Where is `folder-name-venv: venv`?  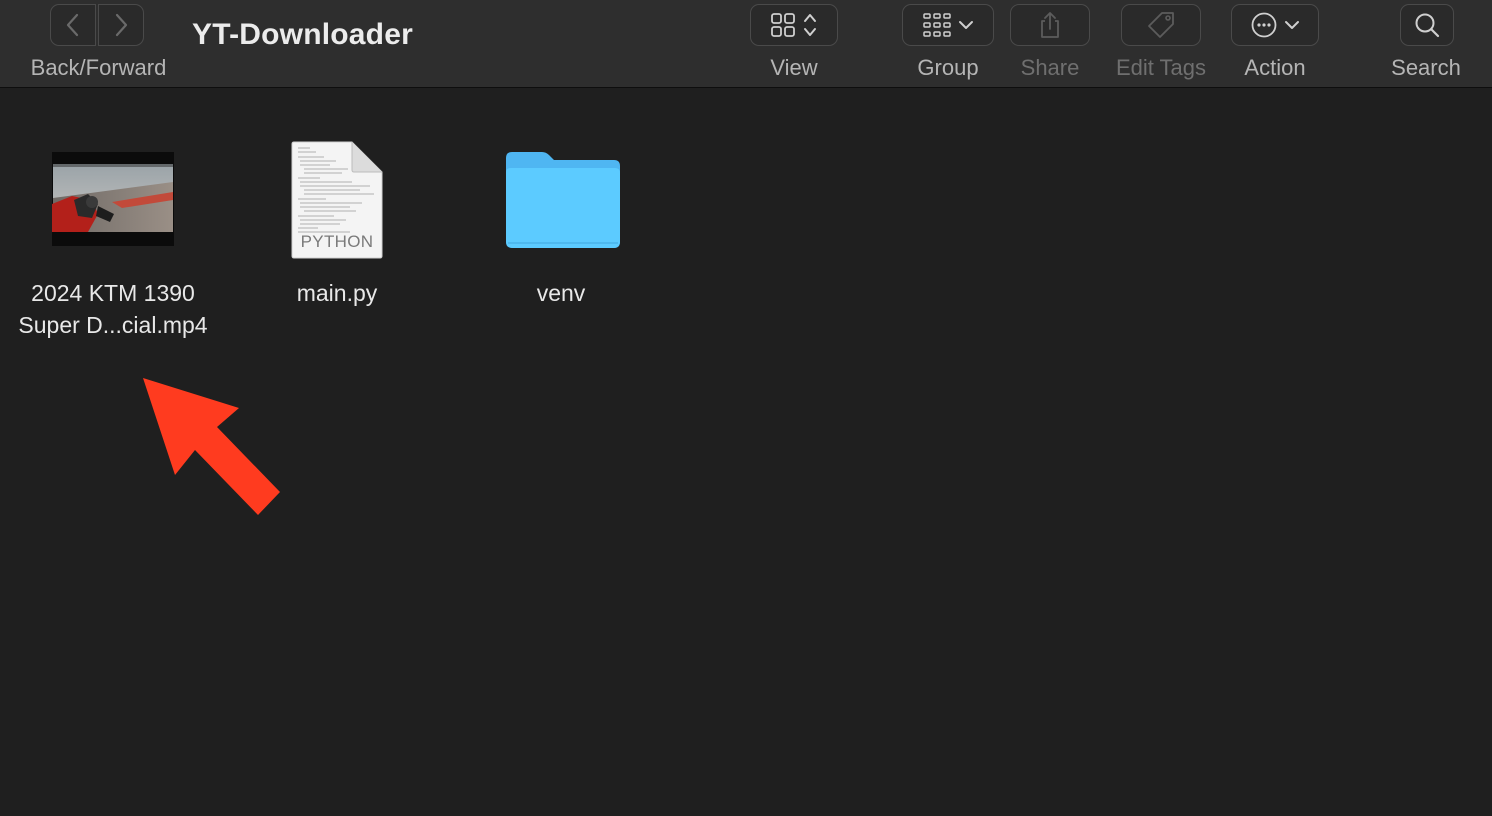
folder-name-venv: venv is located at coordinates (561, 293).